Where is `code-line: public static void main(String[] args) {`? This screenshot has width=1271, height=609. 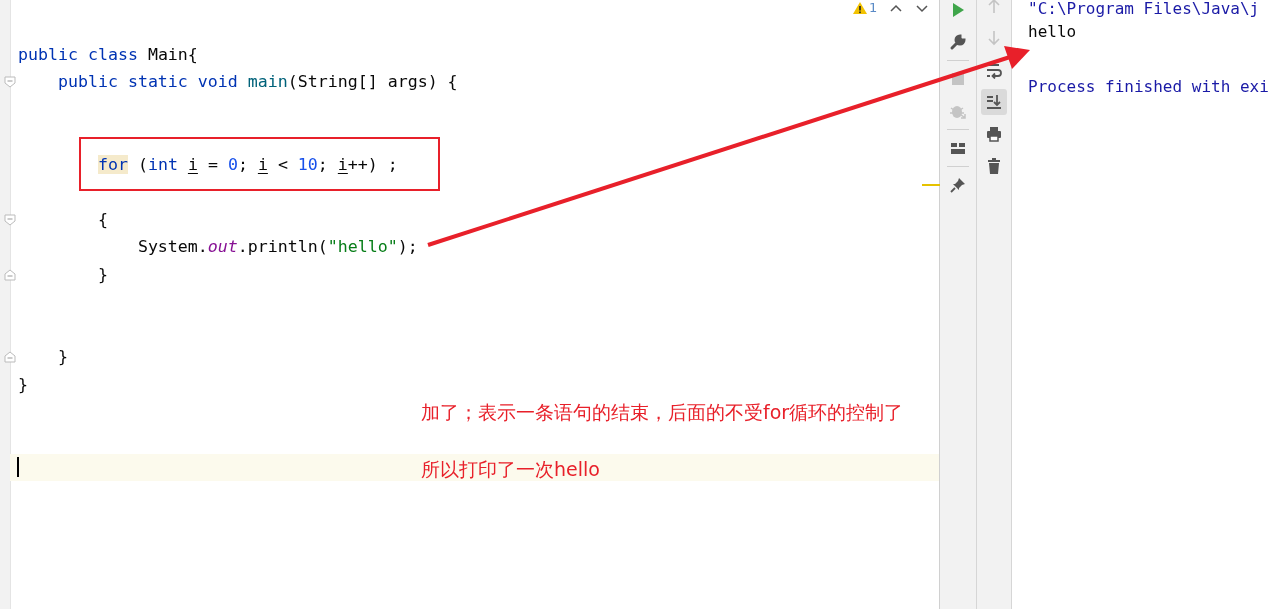
code-line: public static void main(String[] args) { is located at coordinates (257, 82).